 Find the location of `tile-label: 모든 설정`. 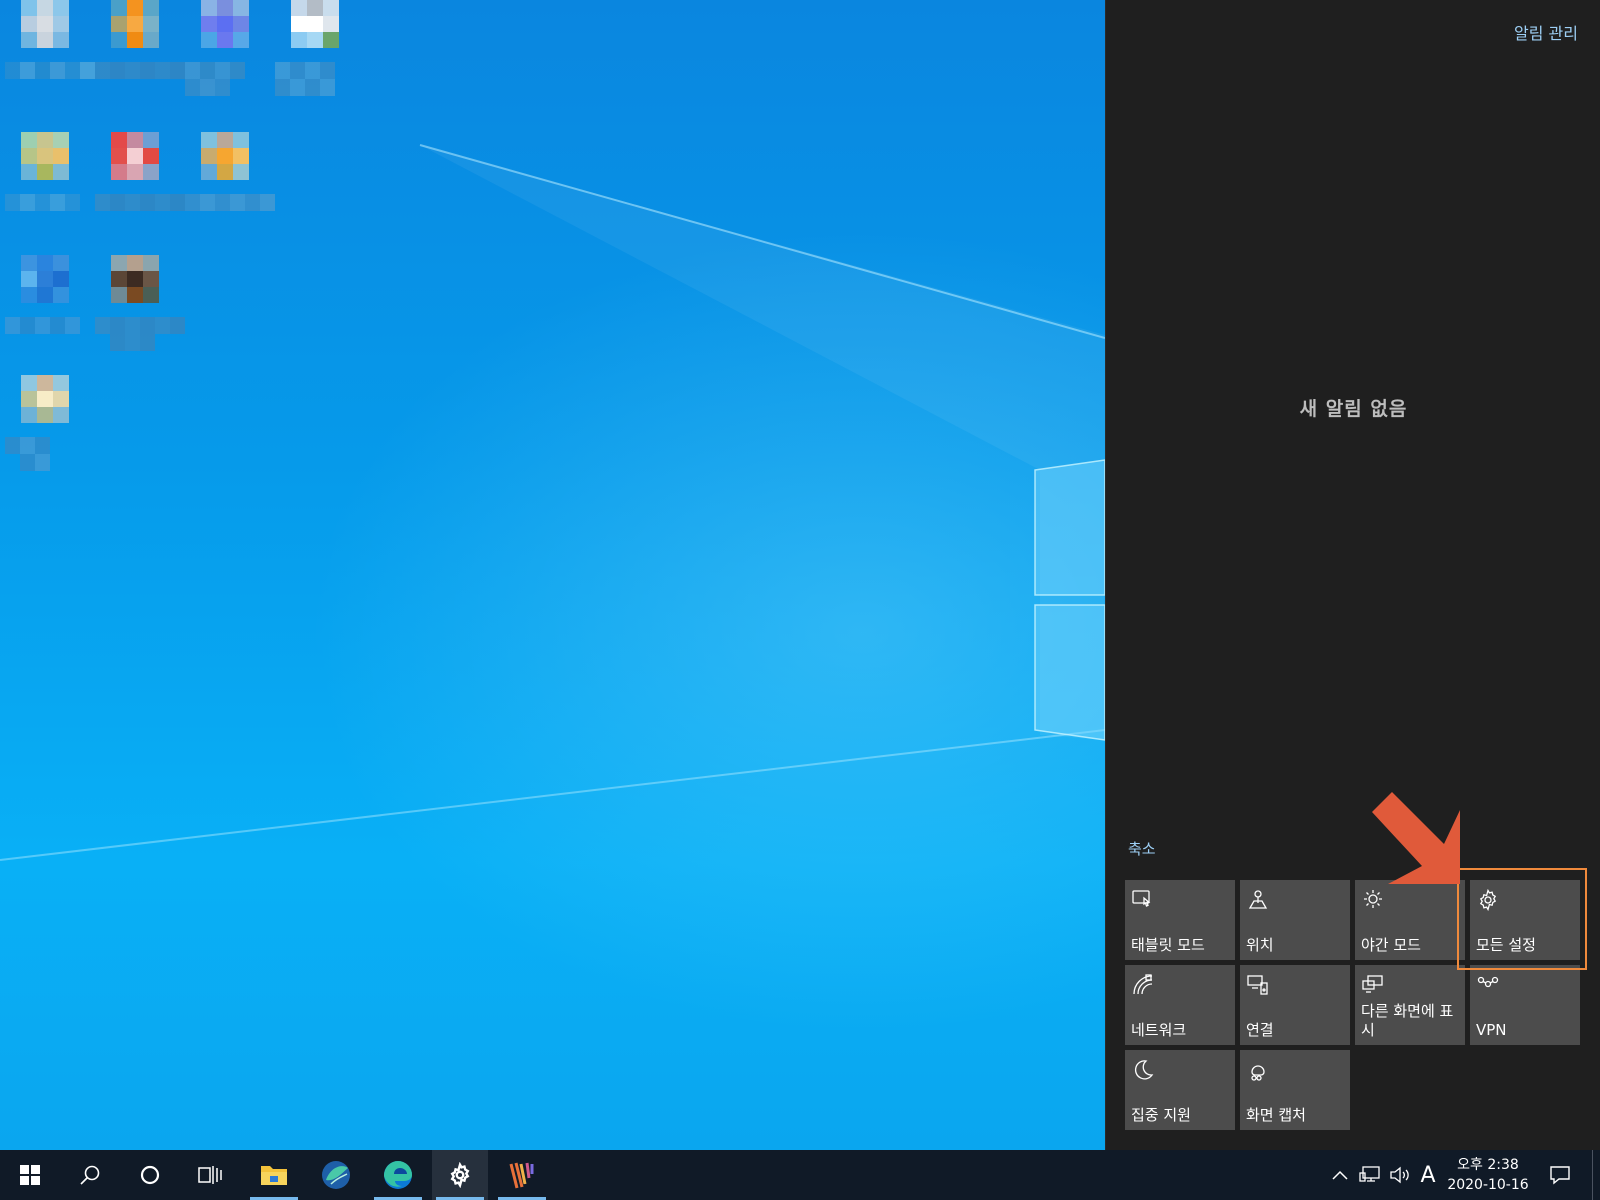

tile-label: 모든 설정 is located at coordinates (1506, 945).